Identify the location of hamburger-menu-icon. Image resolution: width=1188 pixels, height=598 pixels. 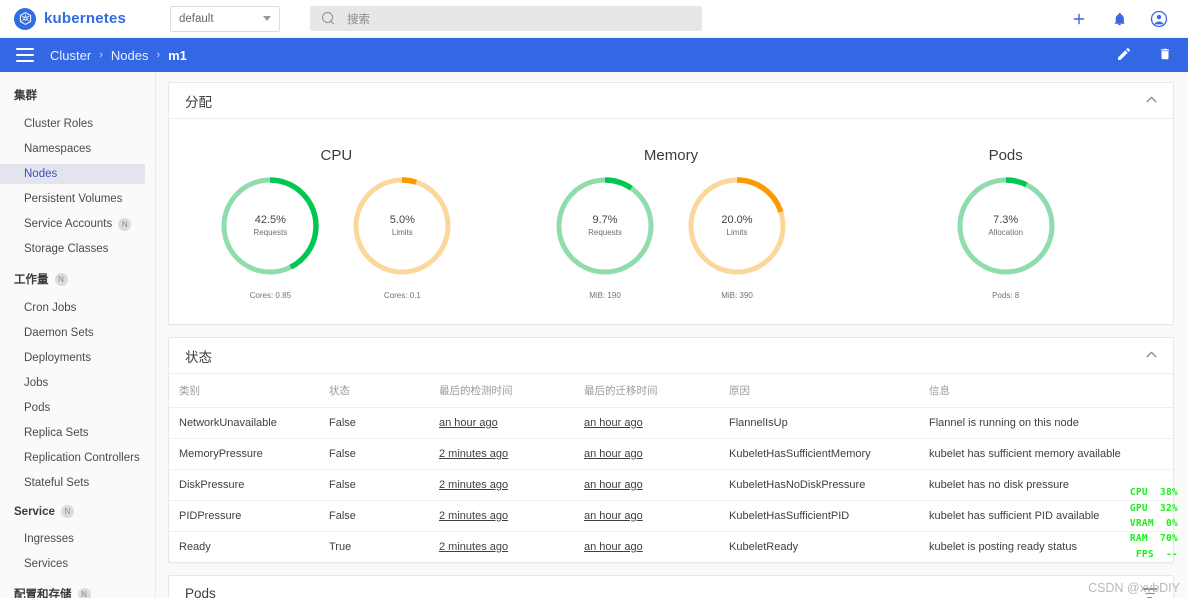
(25, 55).